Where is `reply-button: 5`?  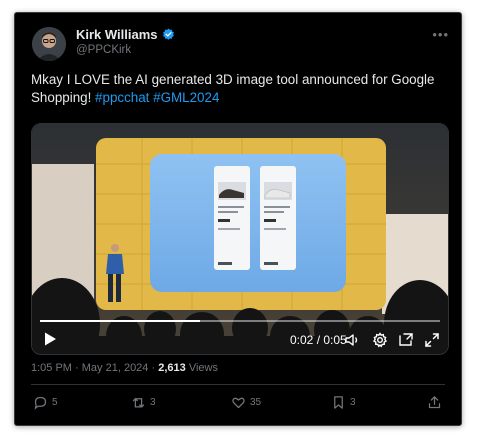 reply-button: 5 is located at coordinates (45, 402).